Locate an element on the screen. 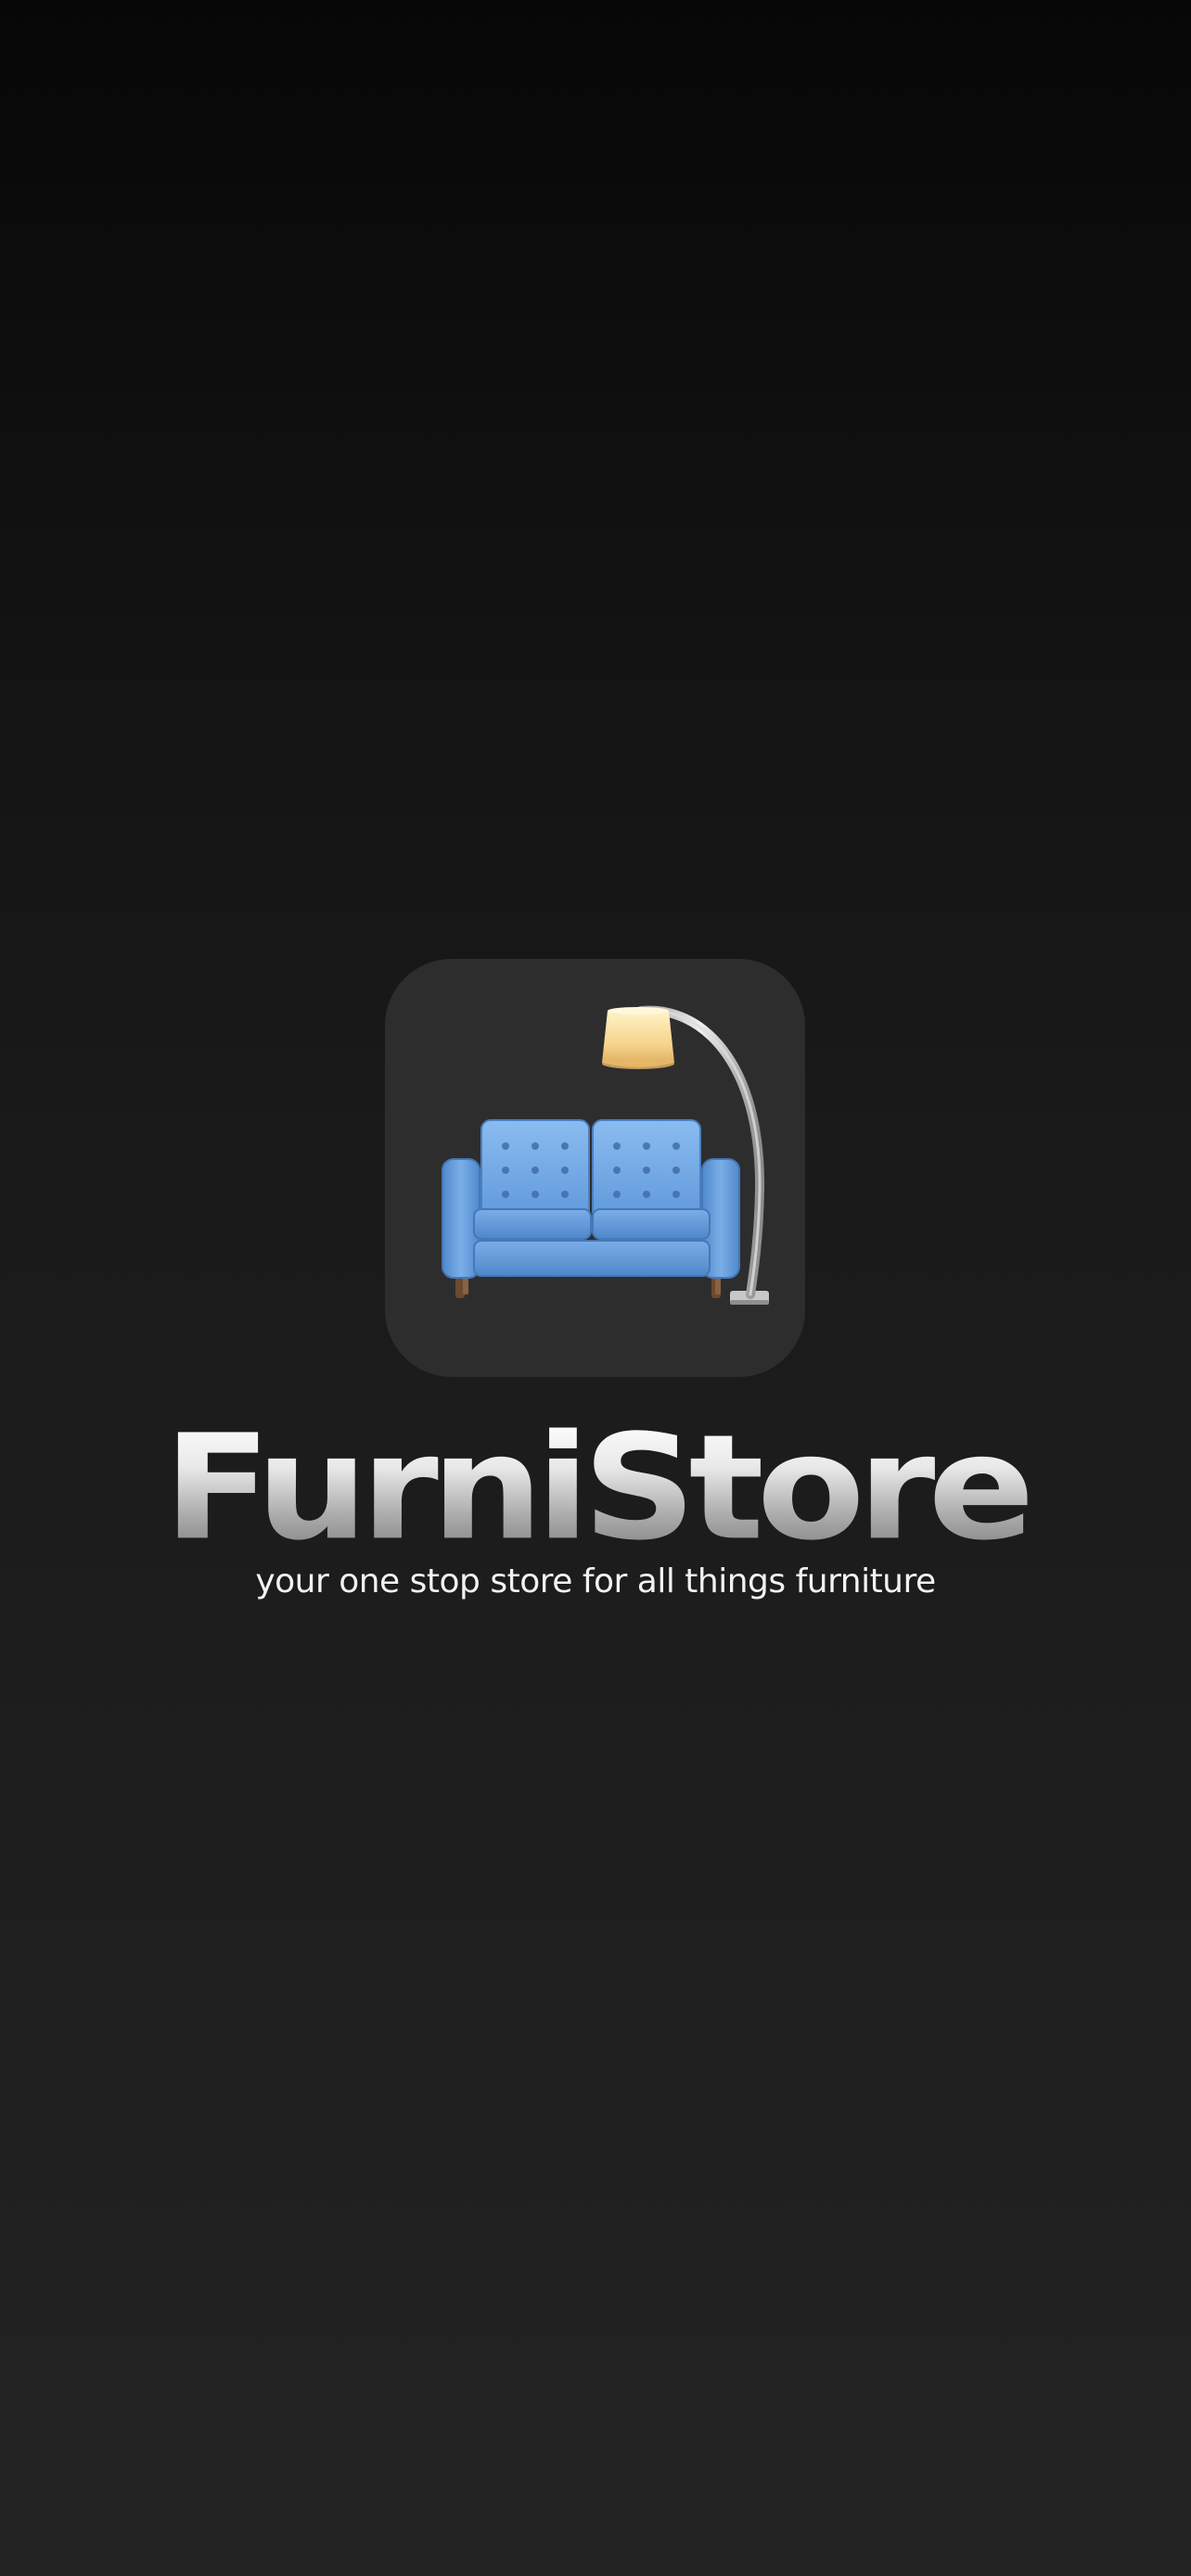 This screenshot has width=1191, height=2576. app-logo is located at coordinates (595, 1168).